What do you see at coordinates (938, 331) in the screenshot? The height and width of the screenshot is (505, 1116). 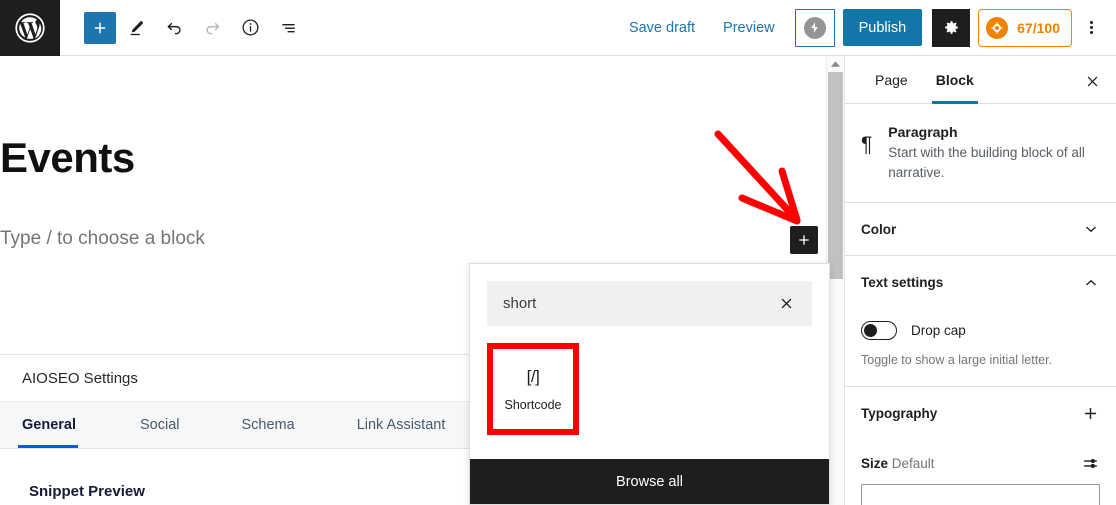 I see `drop-cap-label: Drop cap` at bounding box center [938, 331].